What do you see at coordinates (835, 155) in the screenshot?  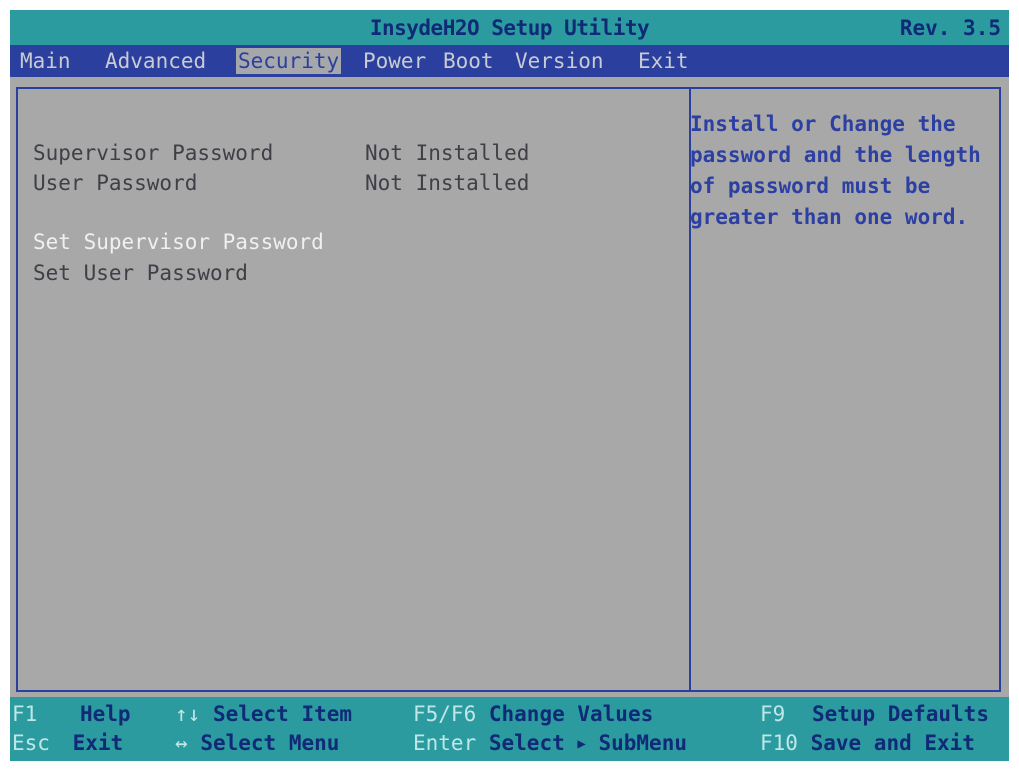 I see `help-line: password and the length` at bounding box center [835, 155].